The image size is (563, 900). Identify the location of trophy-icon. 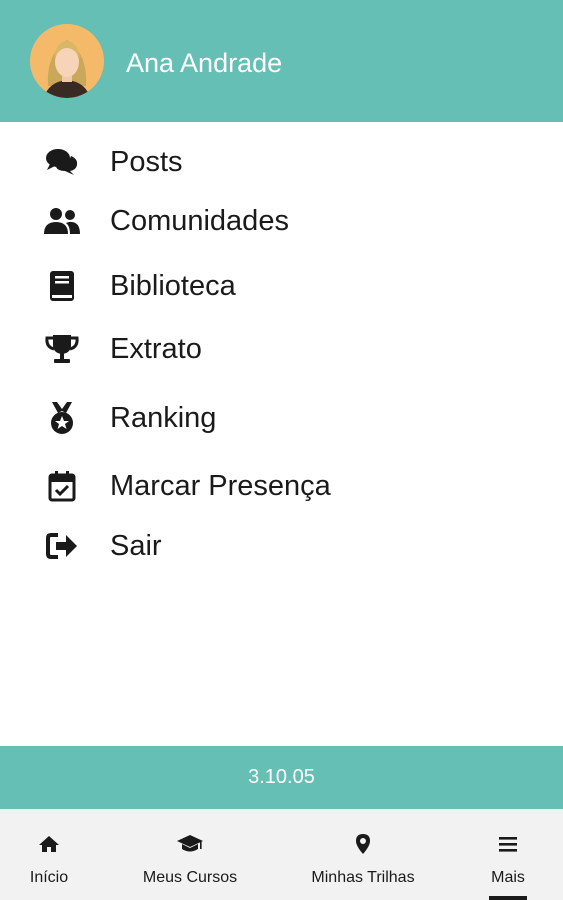
(62, 349).